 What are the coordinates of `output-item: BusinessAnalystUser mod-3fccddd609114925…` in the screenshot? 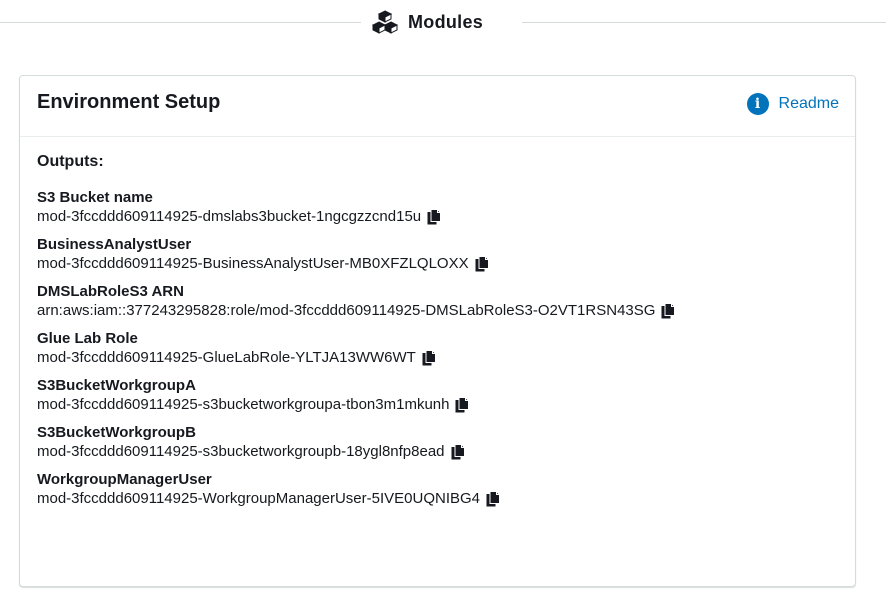 It's located at (438, 254).